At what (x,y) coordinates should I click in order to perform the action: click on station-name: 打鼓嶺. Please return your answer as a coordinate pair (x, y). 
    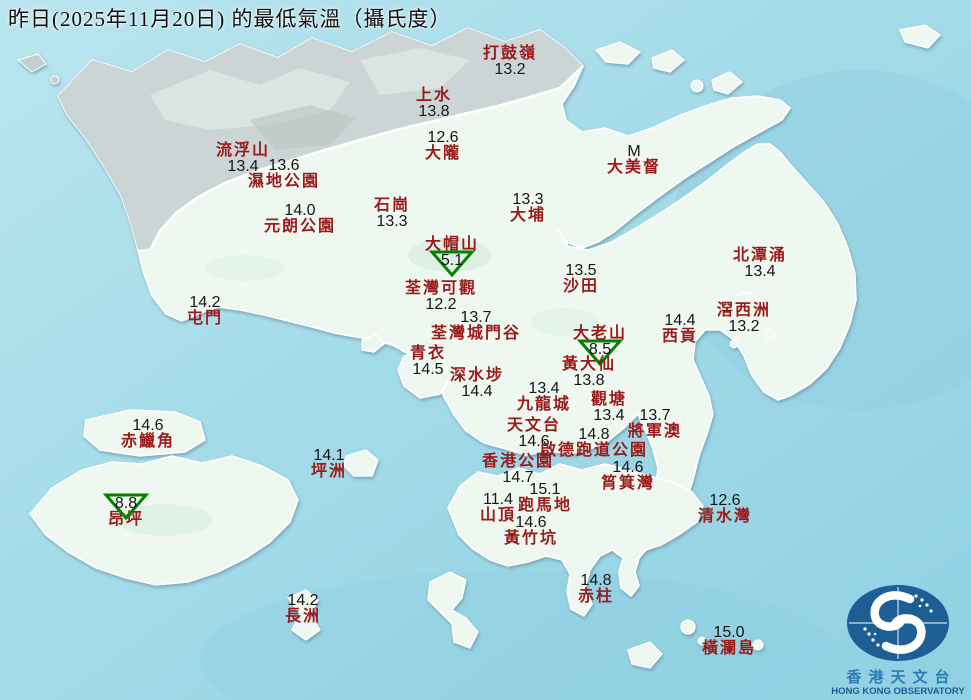
    Looking at the image, I should click on (510, 53).